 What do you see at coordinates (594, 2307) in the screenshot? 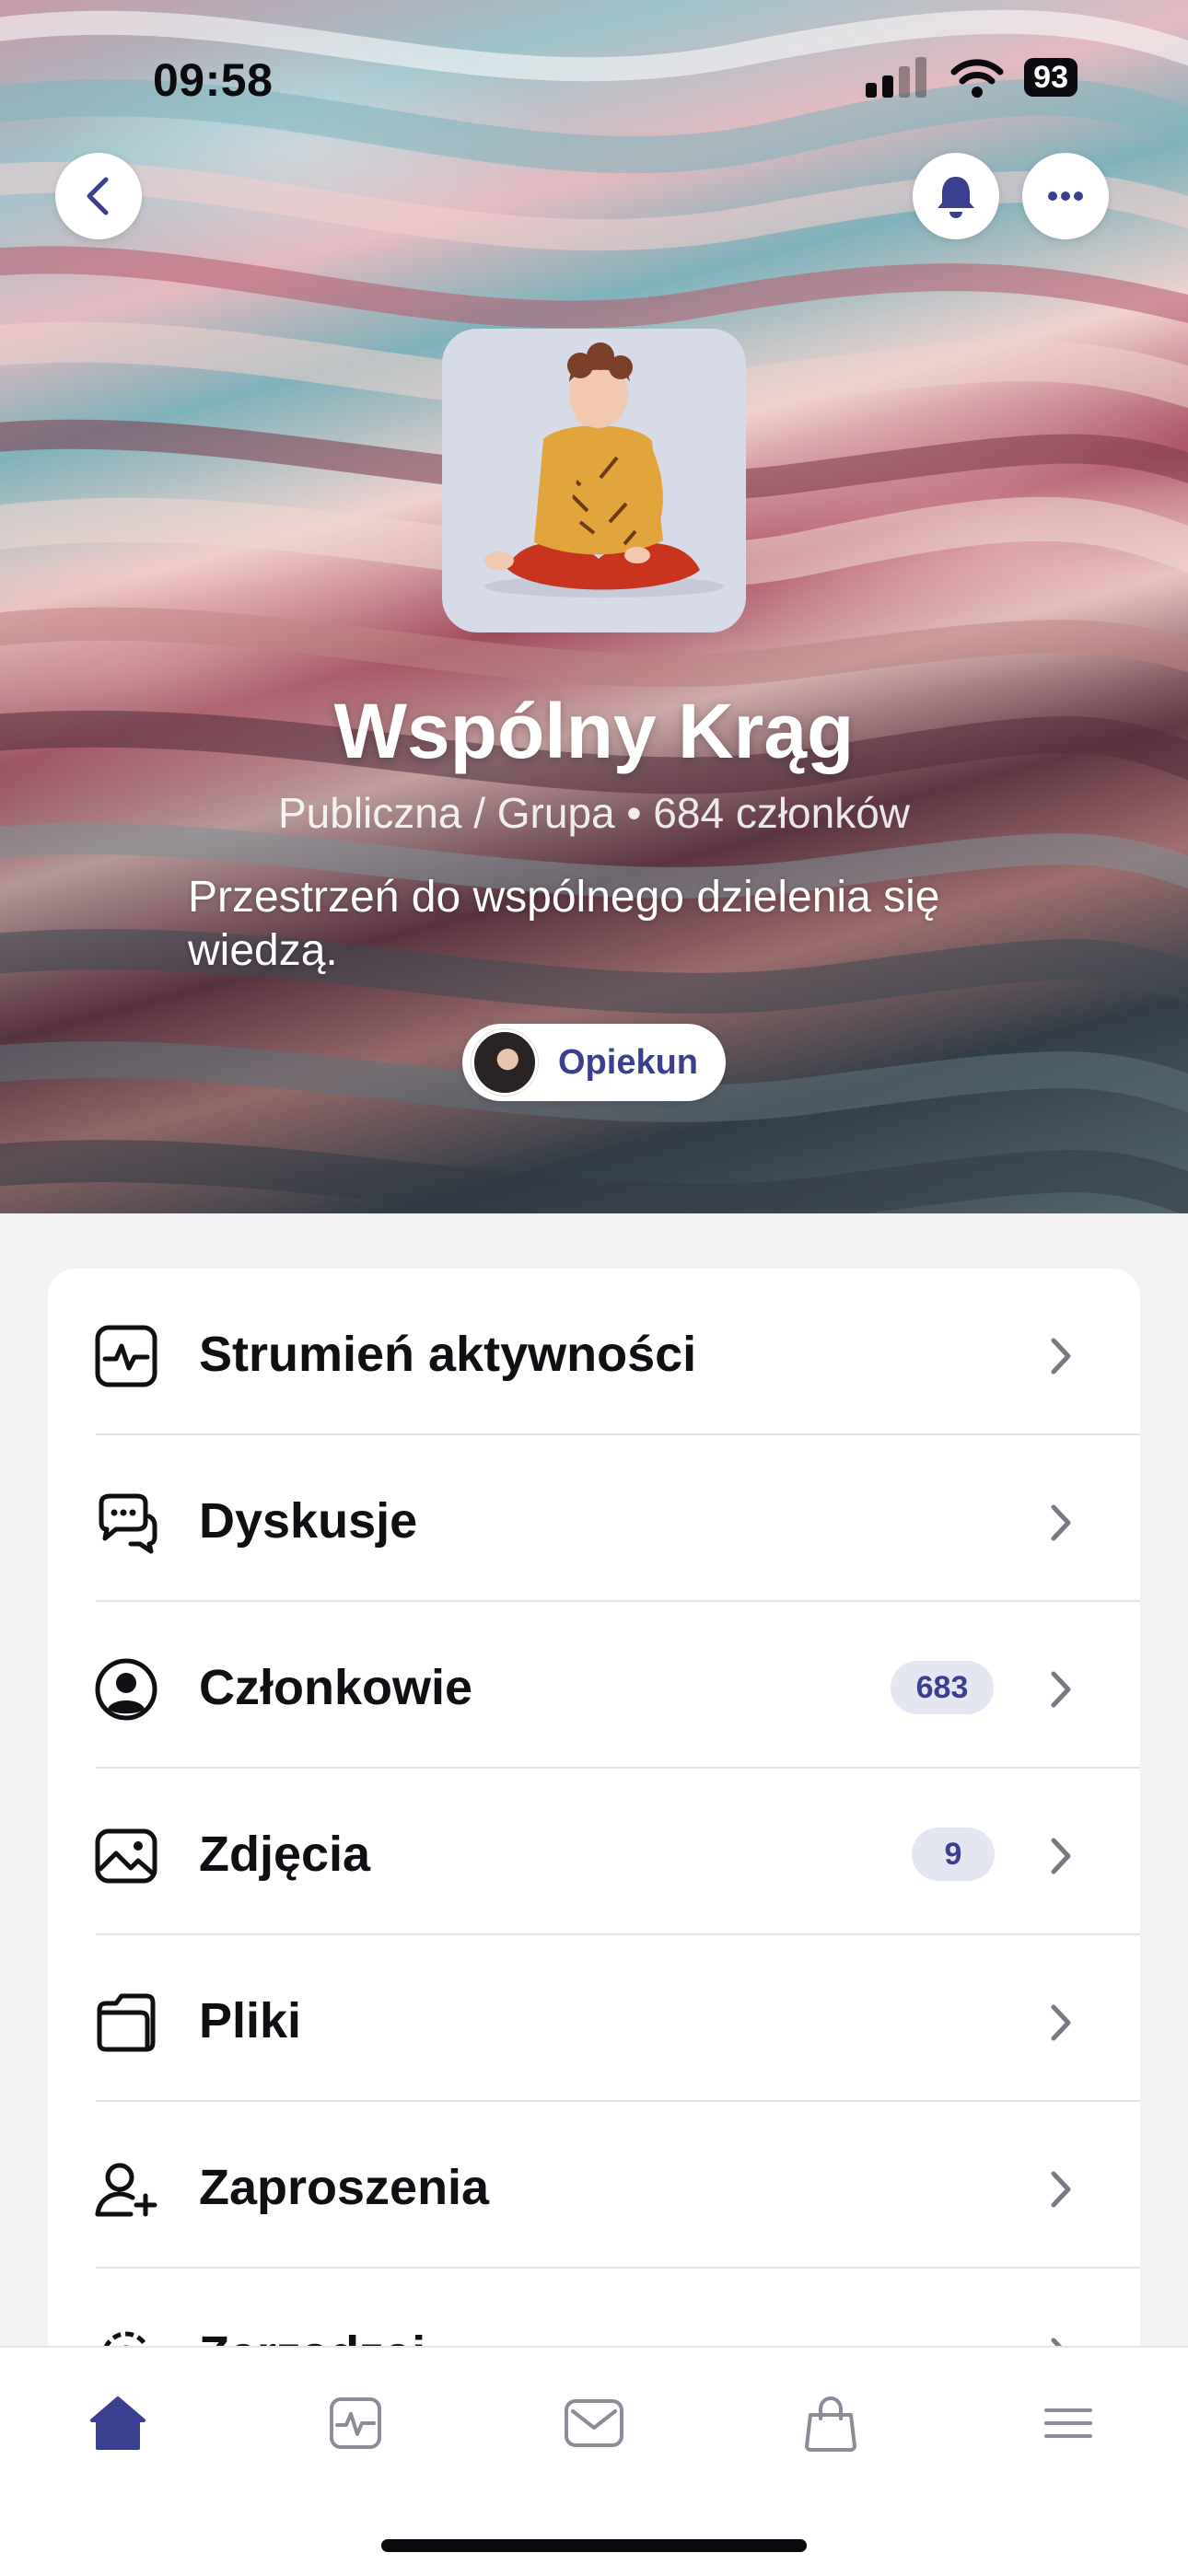
I see `menu-item-manage: Zarządzaj` at bounding box center [594, 2307].